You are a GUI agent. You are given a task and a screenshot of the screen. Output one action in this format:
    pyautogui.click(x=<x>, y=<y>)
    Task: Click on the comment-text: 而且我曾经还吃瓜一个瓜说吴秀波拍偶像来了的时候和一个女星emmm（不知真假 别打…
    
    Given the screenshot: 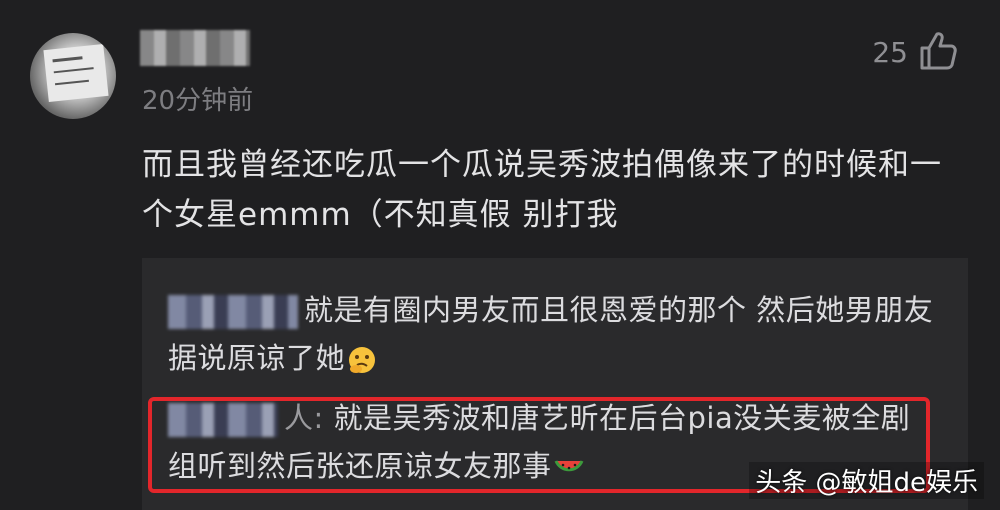 What is the action you would take?
    pyautogui.click(x=542, y=190)
    